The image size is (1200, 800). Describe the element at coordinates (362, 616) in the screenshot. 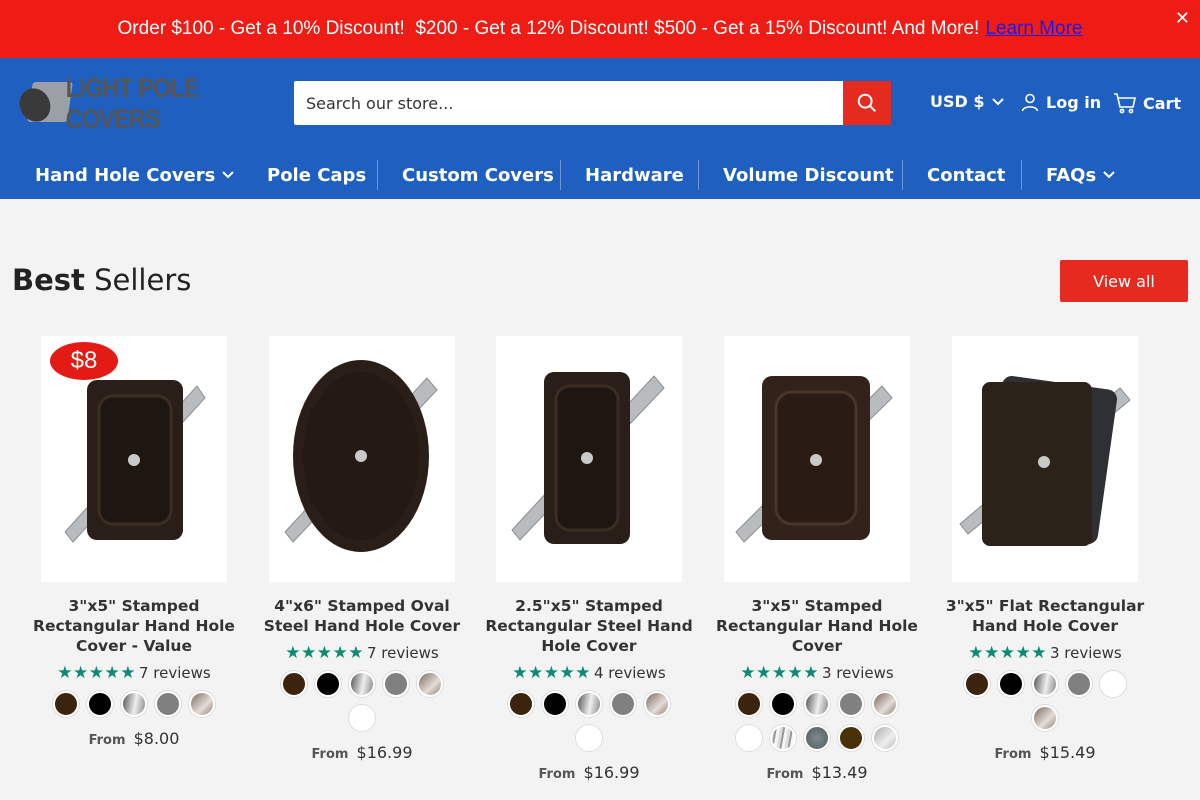

I see `product-title: 4"x6" Stamped Oval Steel Hand Hole Cover` at that location.